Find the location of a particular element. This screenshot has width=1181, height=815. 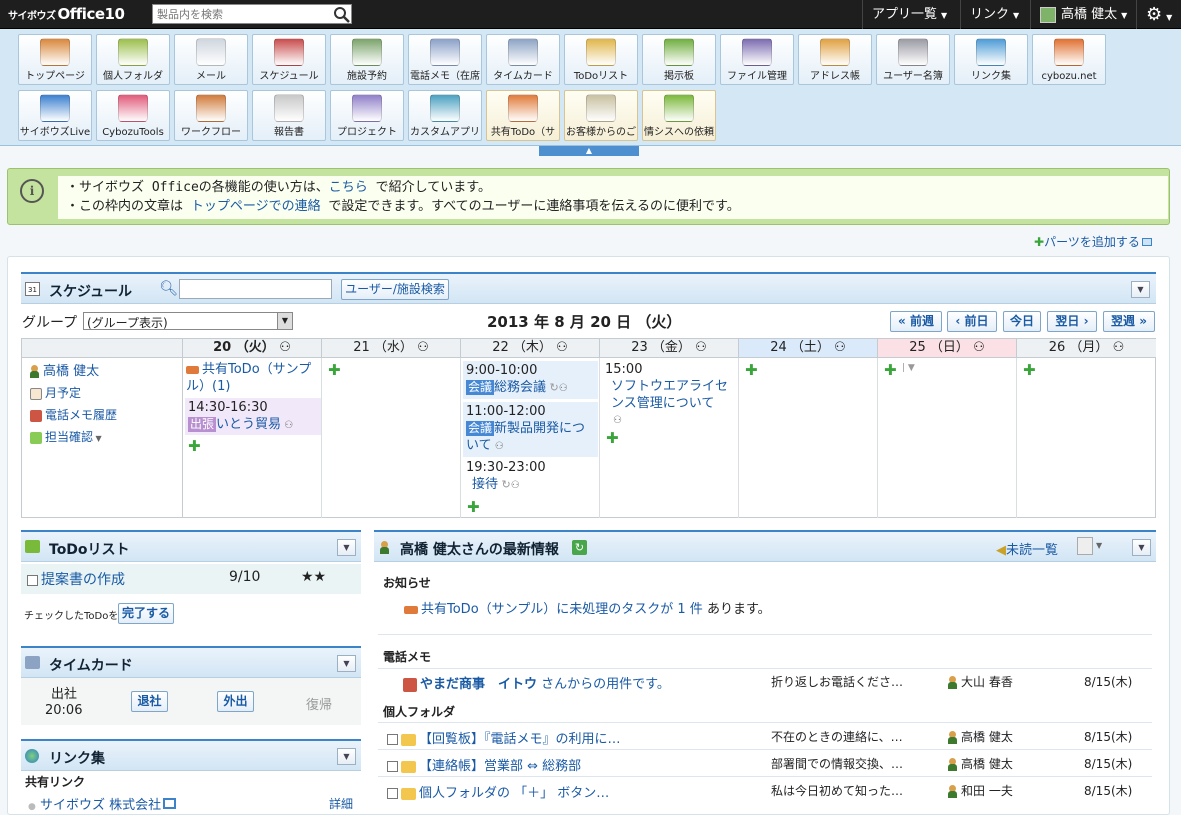

schedule-search-input is located at coordinates (255, 289).